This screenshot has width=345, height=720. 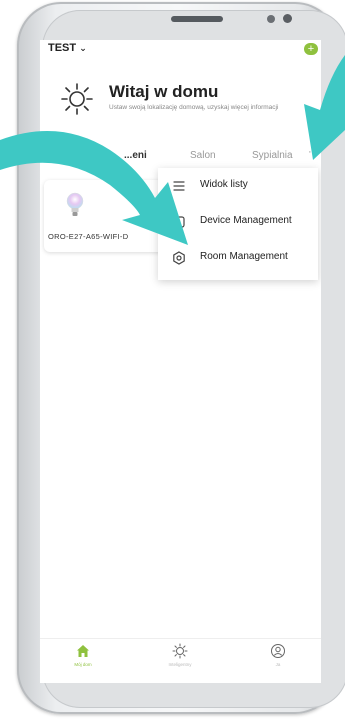 I want to click on home-name: TEST, so click(x=62, y=48).